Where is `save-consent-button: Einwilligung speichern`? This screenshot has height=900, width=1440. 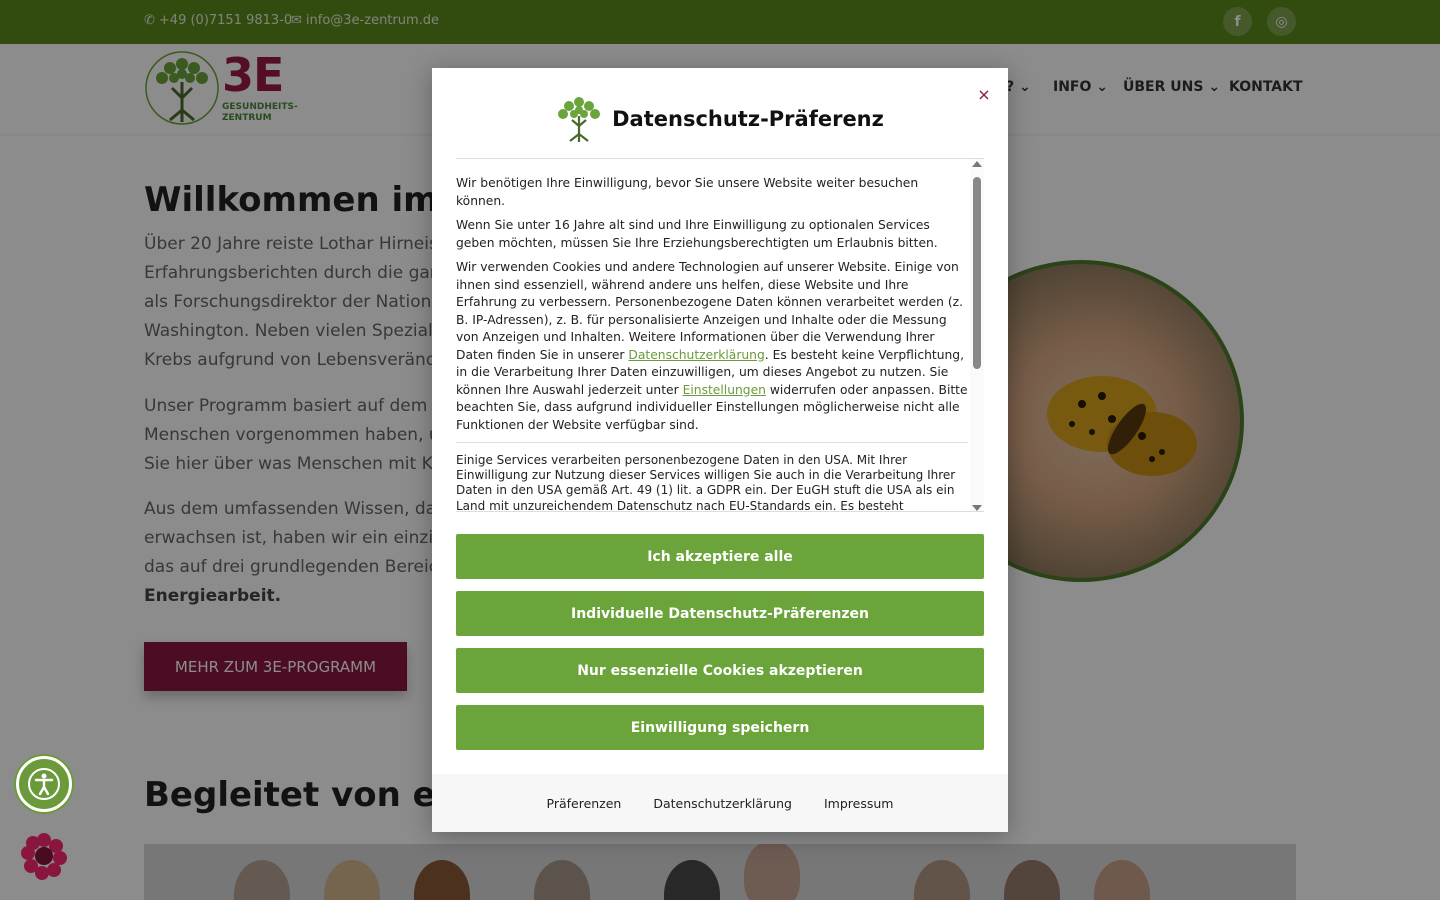 save-consent-button: Einwilligung speichern is located at coordinates (720, 727).